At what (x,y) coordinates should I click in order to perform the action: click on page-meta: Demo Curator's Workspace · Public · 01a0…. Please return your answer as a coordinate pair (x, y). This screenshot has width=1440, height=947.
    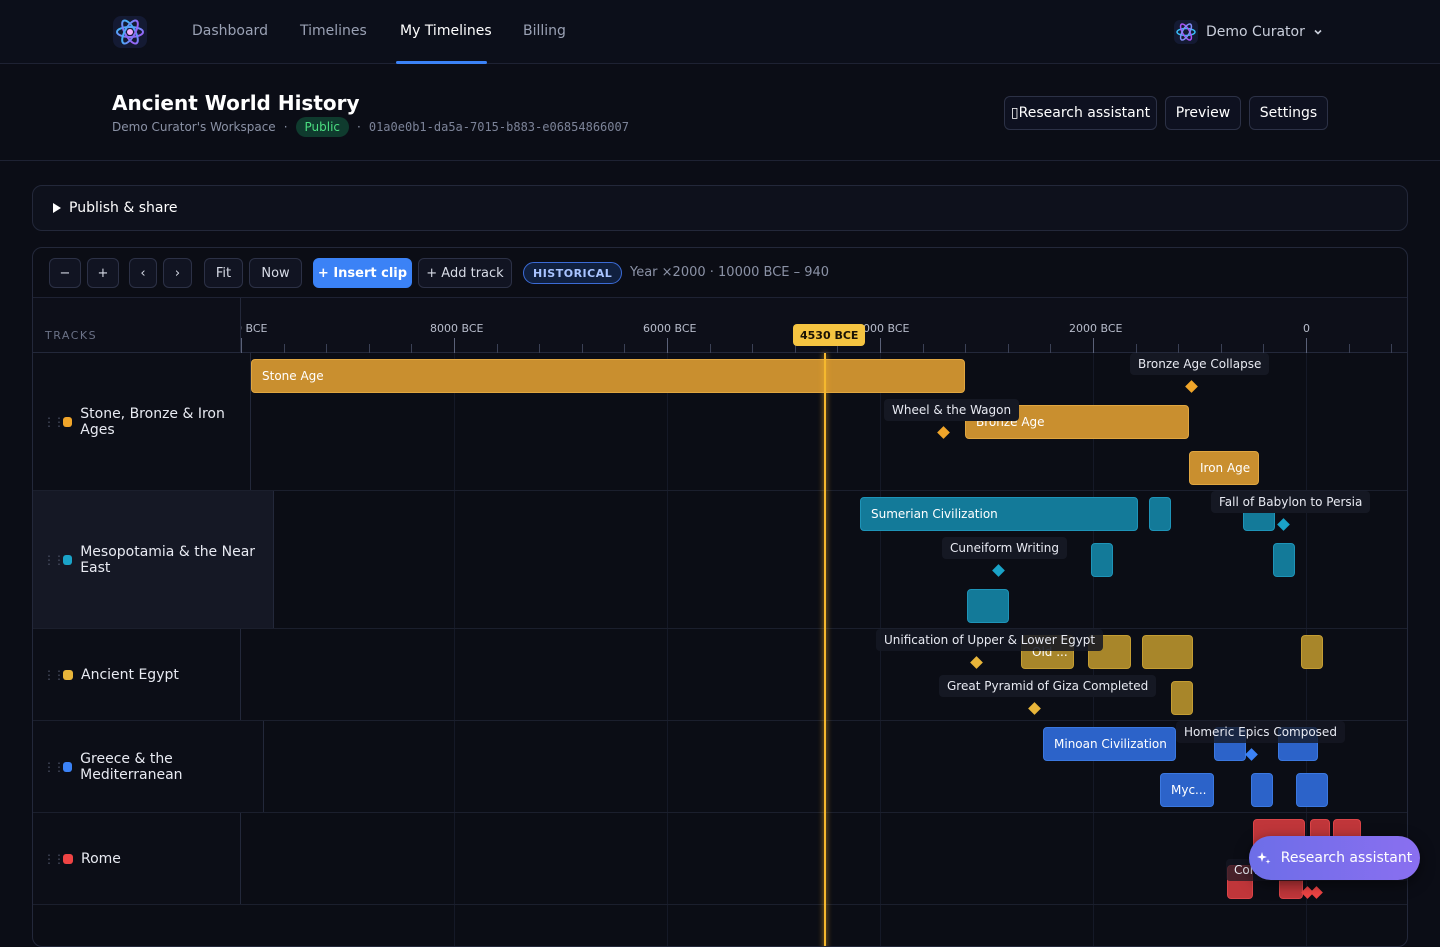
    Looking at the image, I should click on (370, 127).